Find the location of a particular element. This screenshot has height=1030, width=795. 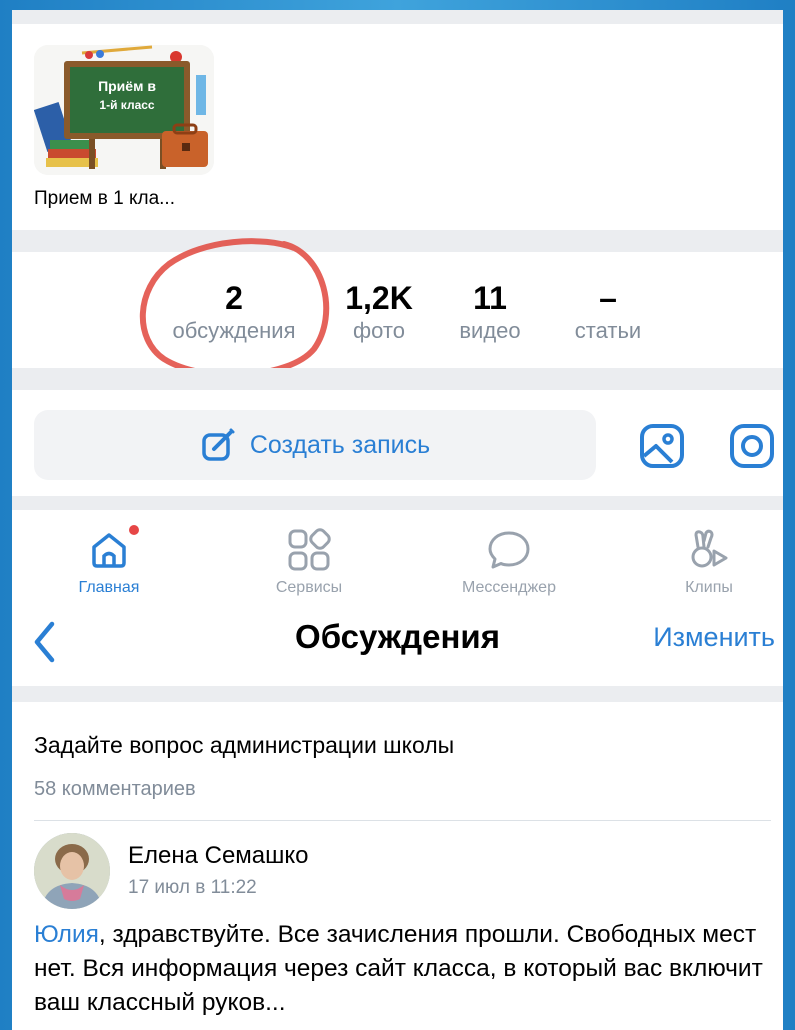

tab-clips: Клипы is located at coordinates (708, 561).